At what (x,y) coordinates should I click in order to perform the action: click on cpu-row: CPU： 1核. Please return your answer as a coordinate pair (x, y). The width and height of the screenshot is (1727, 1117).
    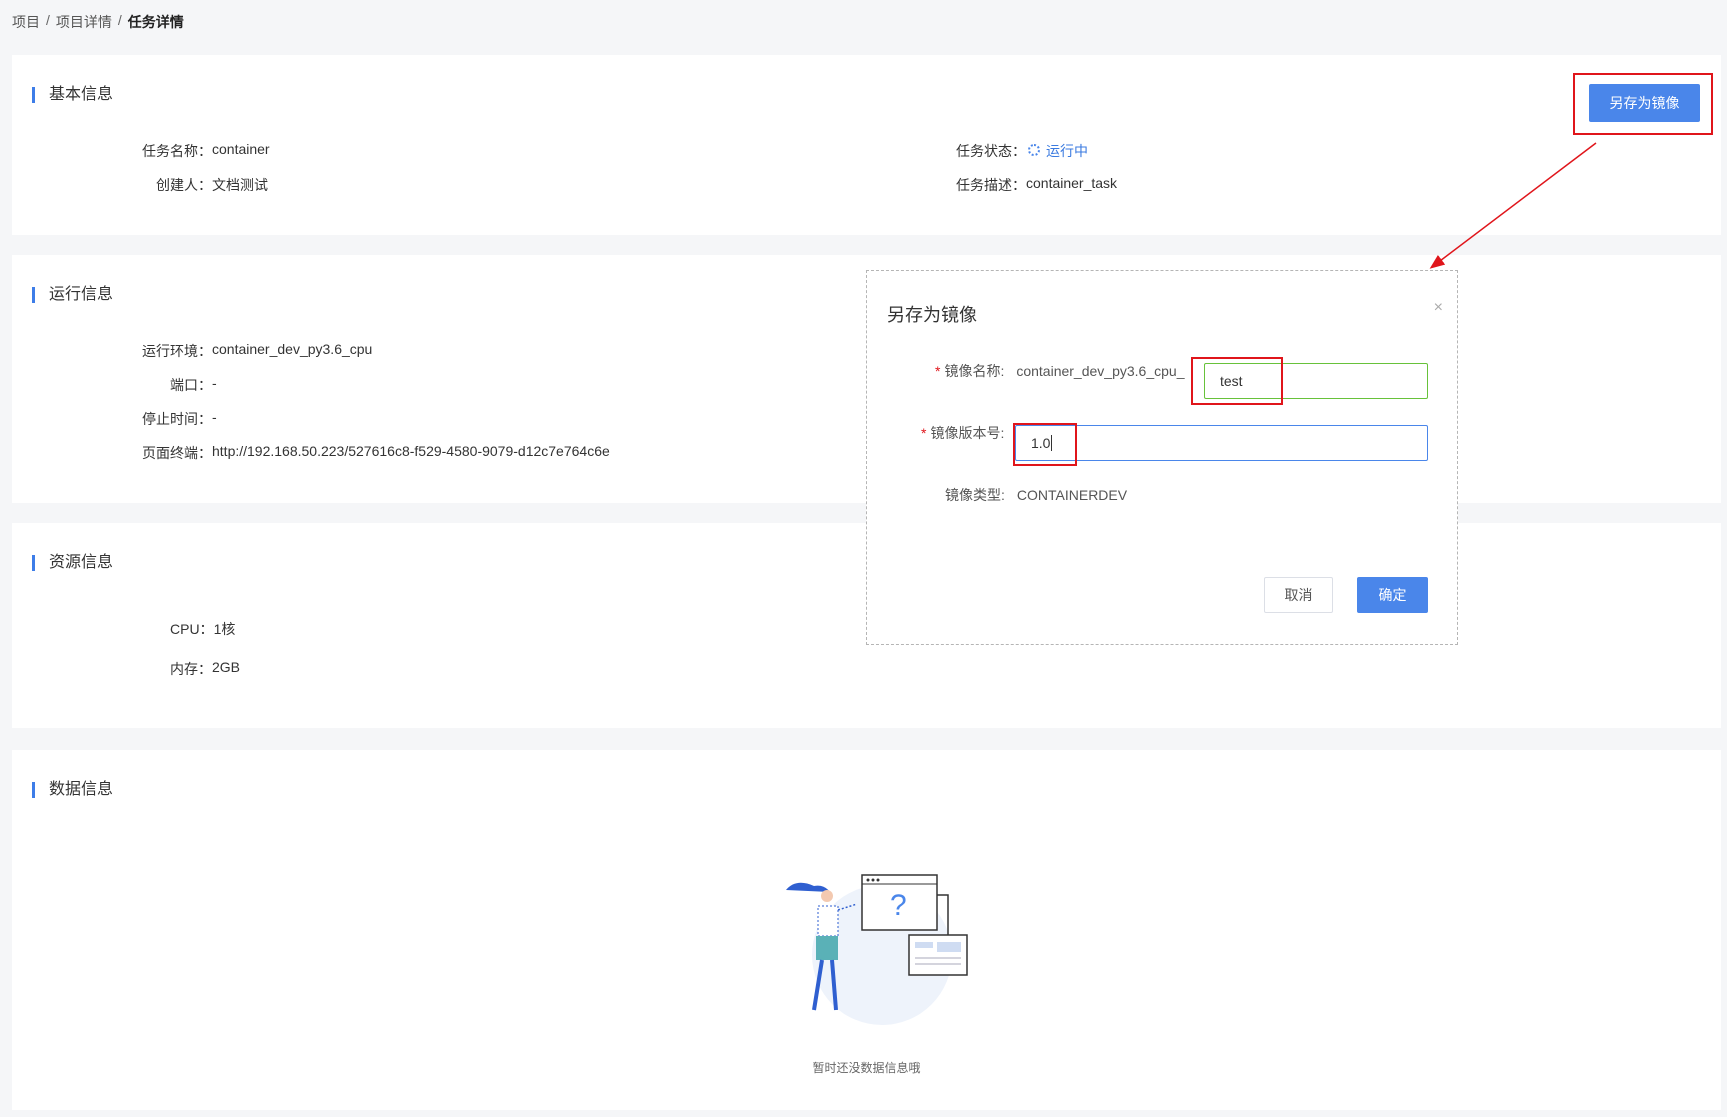
    Looking at the image, I should click on (202, 629).